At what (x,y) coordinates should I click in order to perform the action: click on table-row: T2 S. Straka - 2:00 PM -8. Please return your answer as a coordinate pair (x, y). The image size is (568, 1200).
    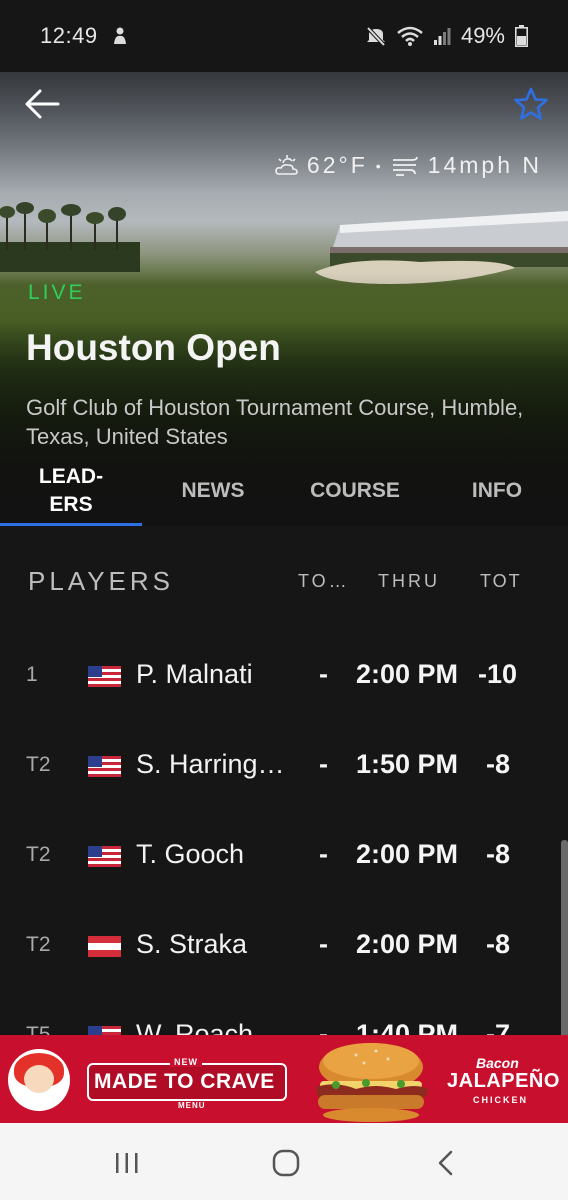
    Looking at the image, I should click on (284, 945).